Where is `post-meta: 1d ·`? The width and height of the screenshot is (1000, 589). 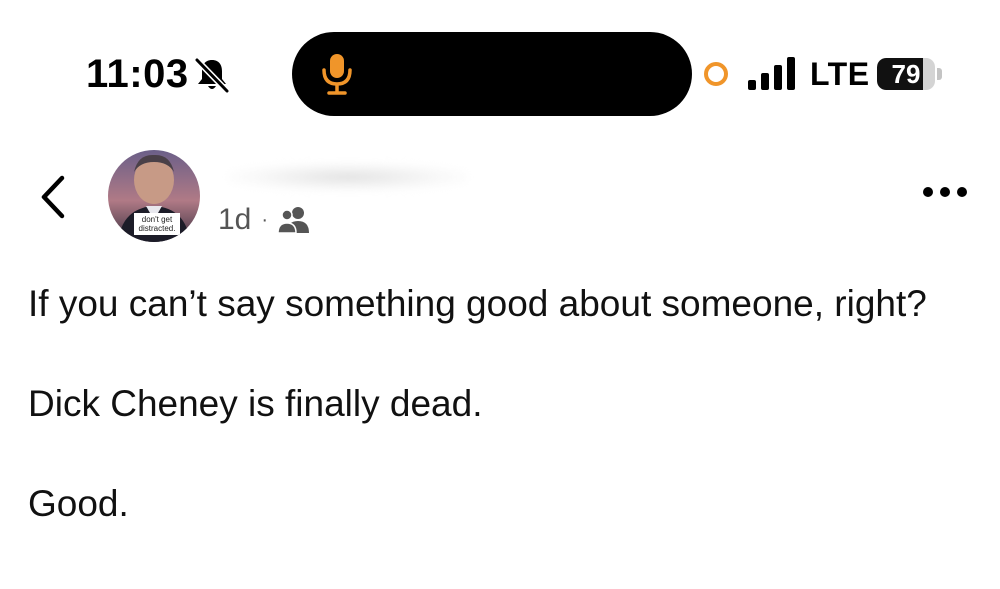 post-meta: 1d · is located at coordinates (264, 220).